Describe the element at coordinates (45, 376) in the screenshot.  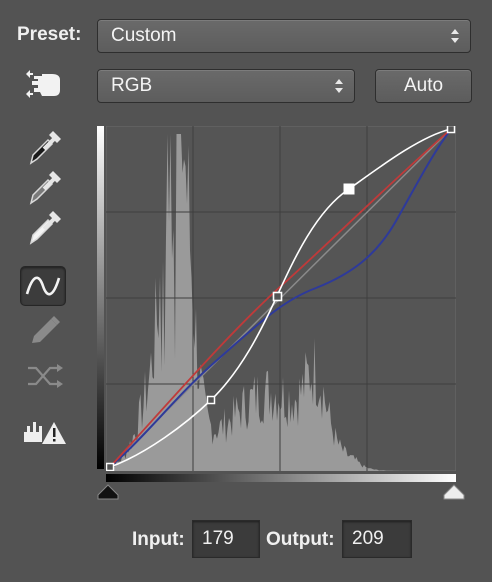
I see `smooth-curve-icon` at that location.